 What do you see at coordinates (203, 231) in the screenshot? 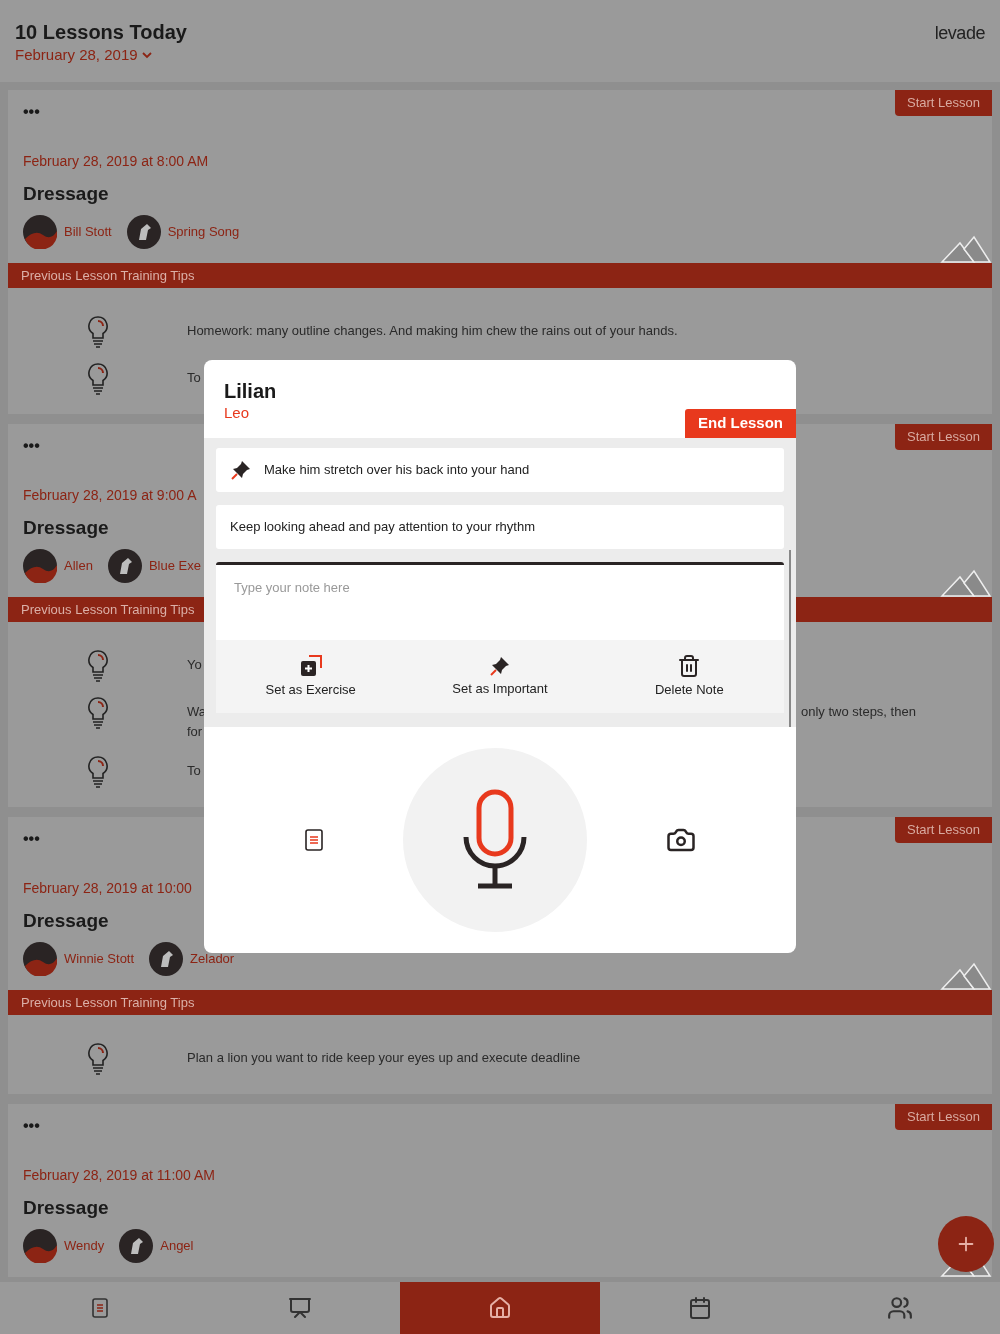
I see `horse-name: Spring Song` at bounding box center [203, 231].